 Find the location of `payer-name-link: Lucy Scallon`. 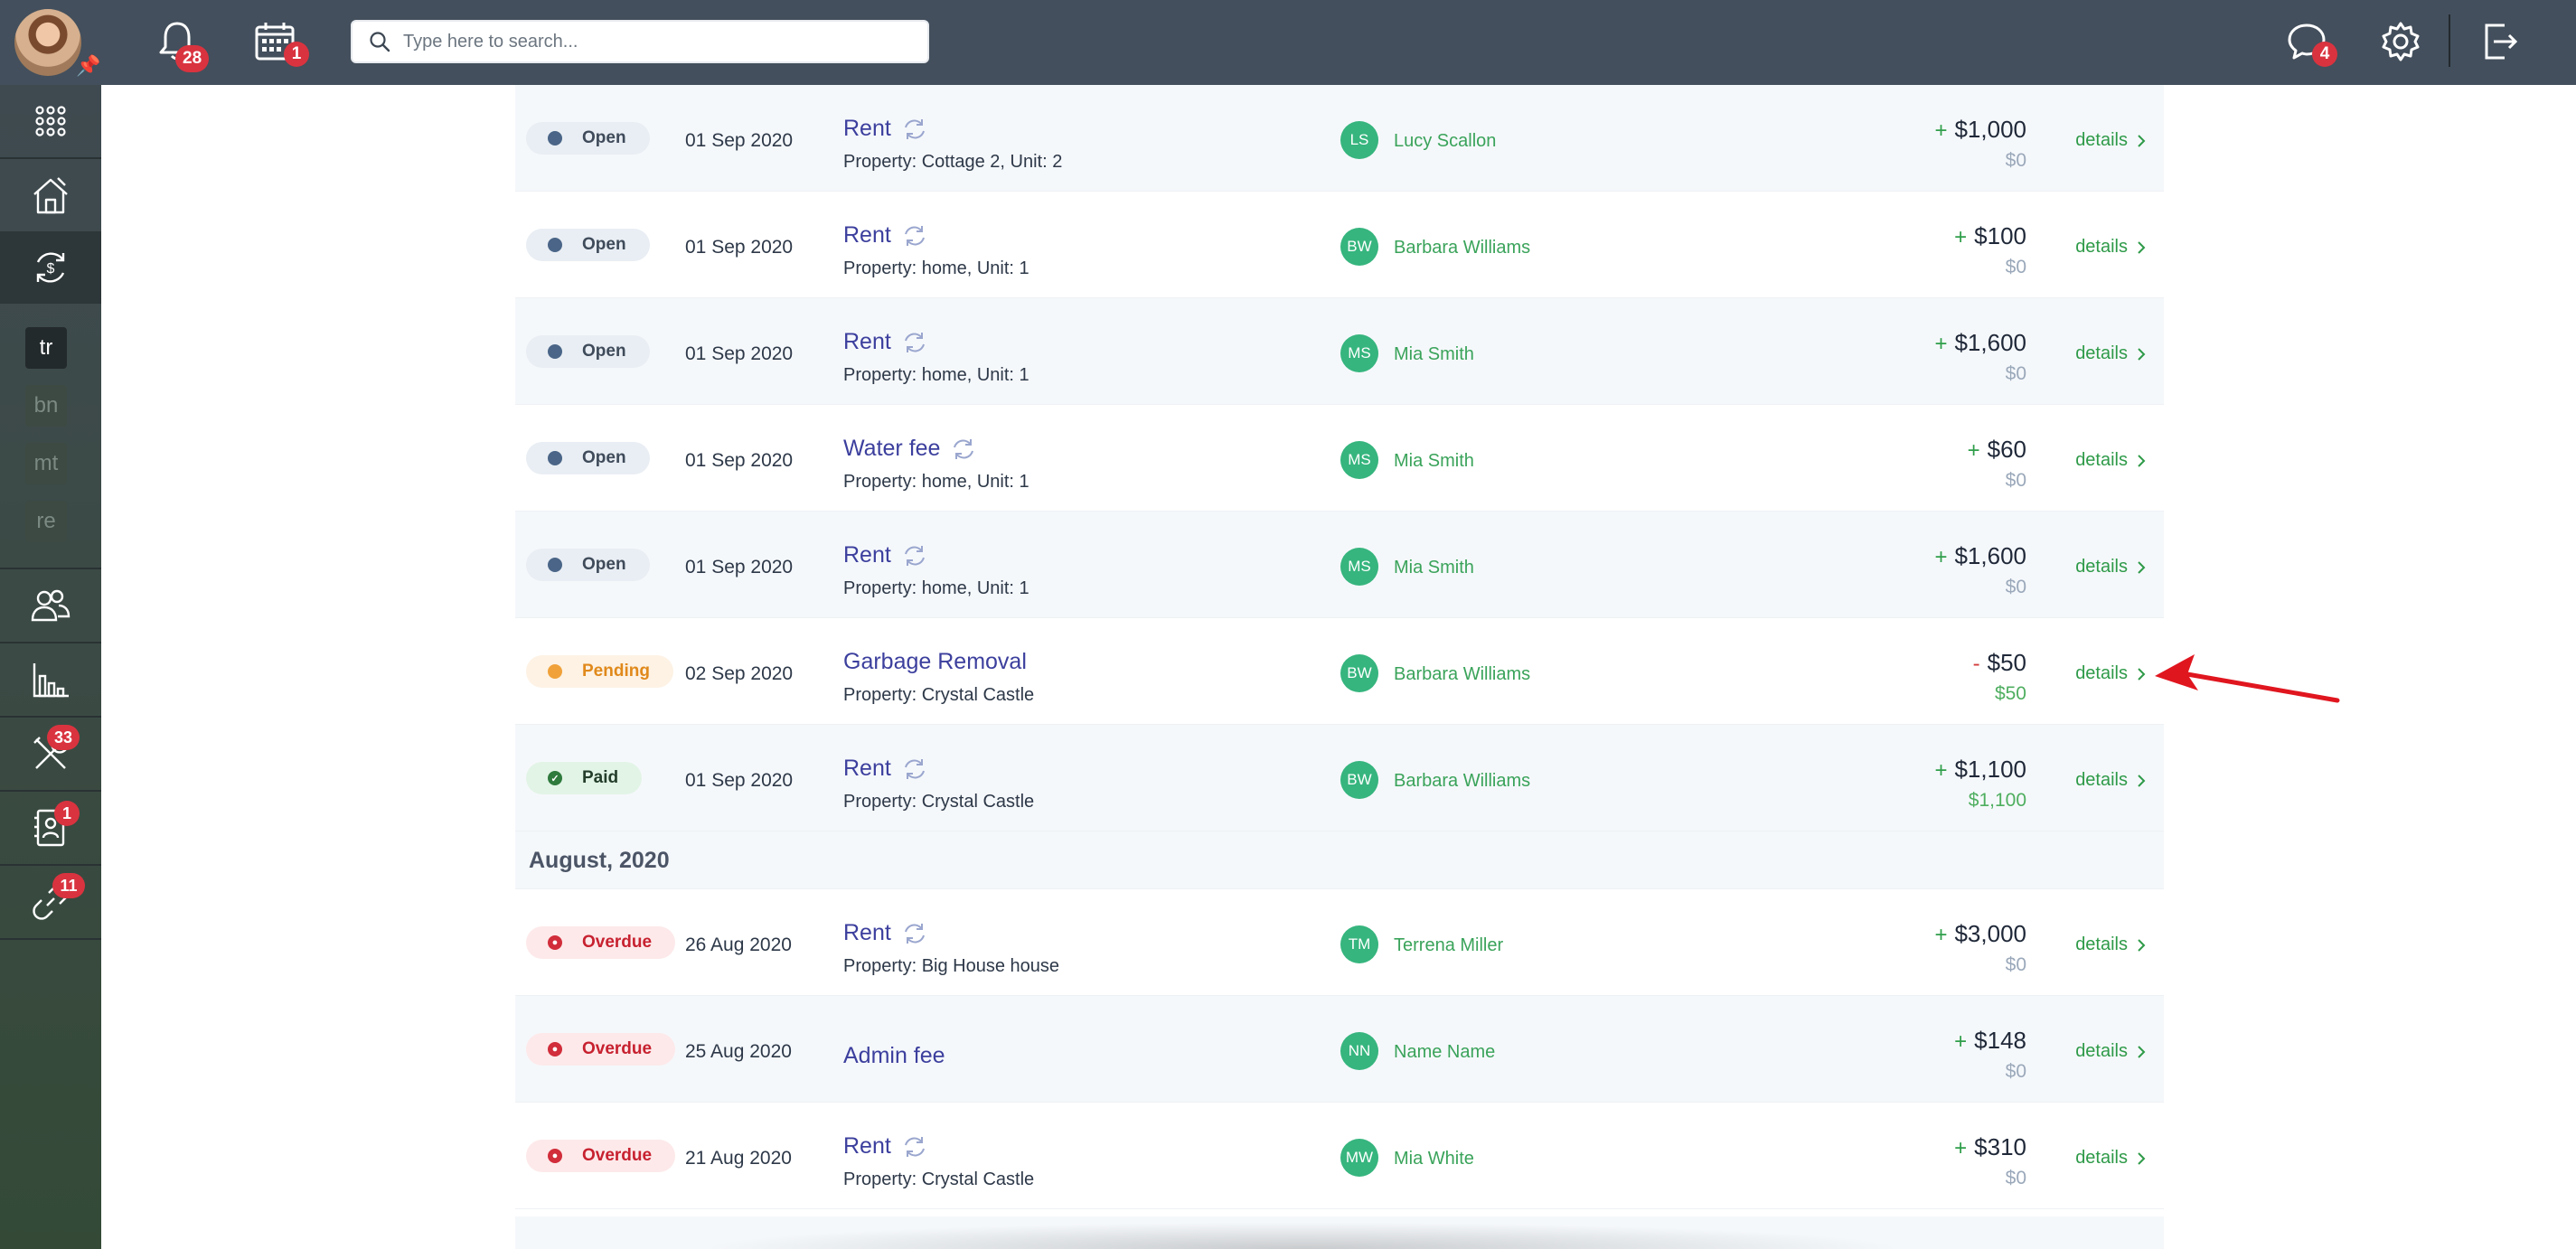

payer-name-link: Lucy Scallon is located at coordinates (1445, 141).